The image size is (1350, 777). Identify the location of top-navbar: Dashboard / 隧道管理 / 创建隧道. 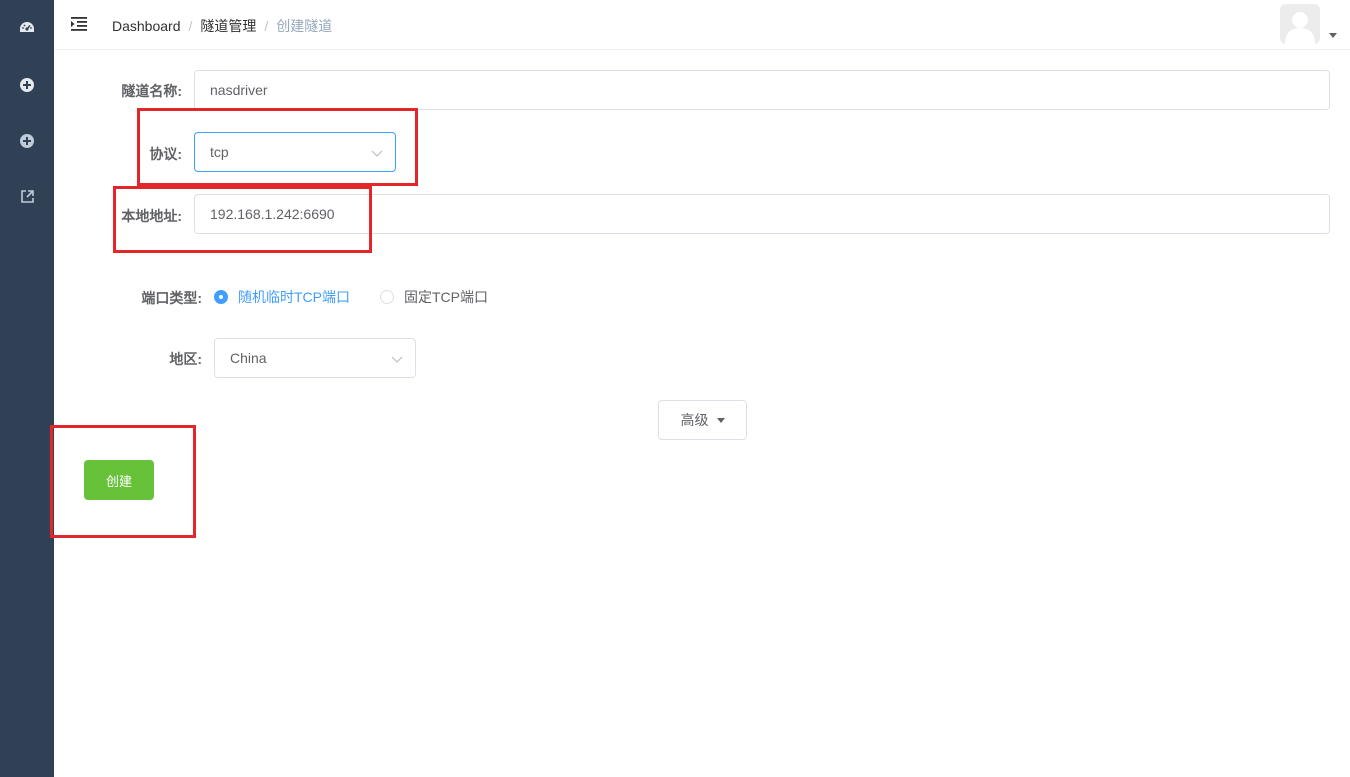
(702, 25).